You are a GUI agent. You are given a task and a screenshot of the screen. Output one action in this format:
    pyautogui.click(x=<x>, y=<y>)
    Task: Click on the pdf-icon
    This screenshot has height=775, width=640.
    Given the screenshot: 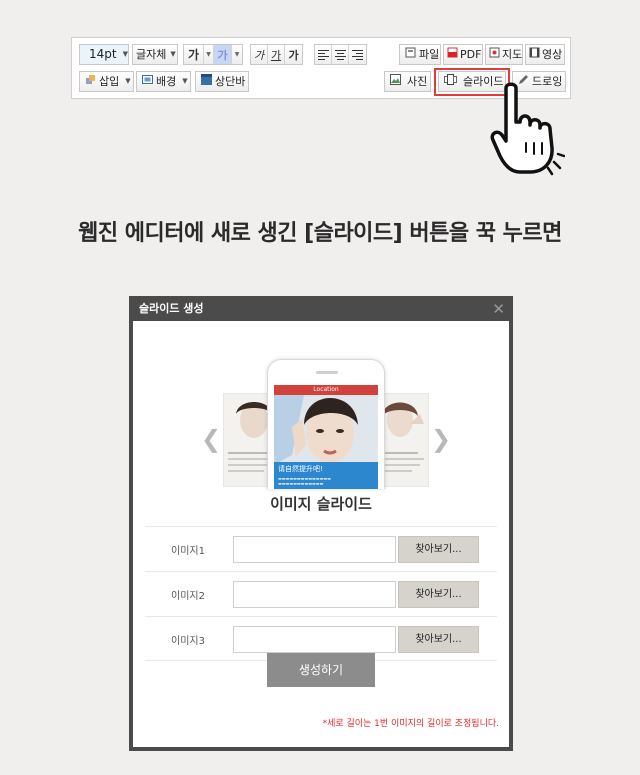 What is the action you would take?
    pyautogui.click(x=452, y=54)
    